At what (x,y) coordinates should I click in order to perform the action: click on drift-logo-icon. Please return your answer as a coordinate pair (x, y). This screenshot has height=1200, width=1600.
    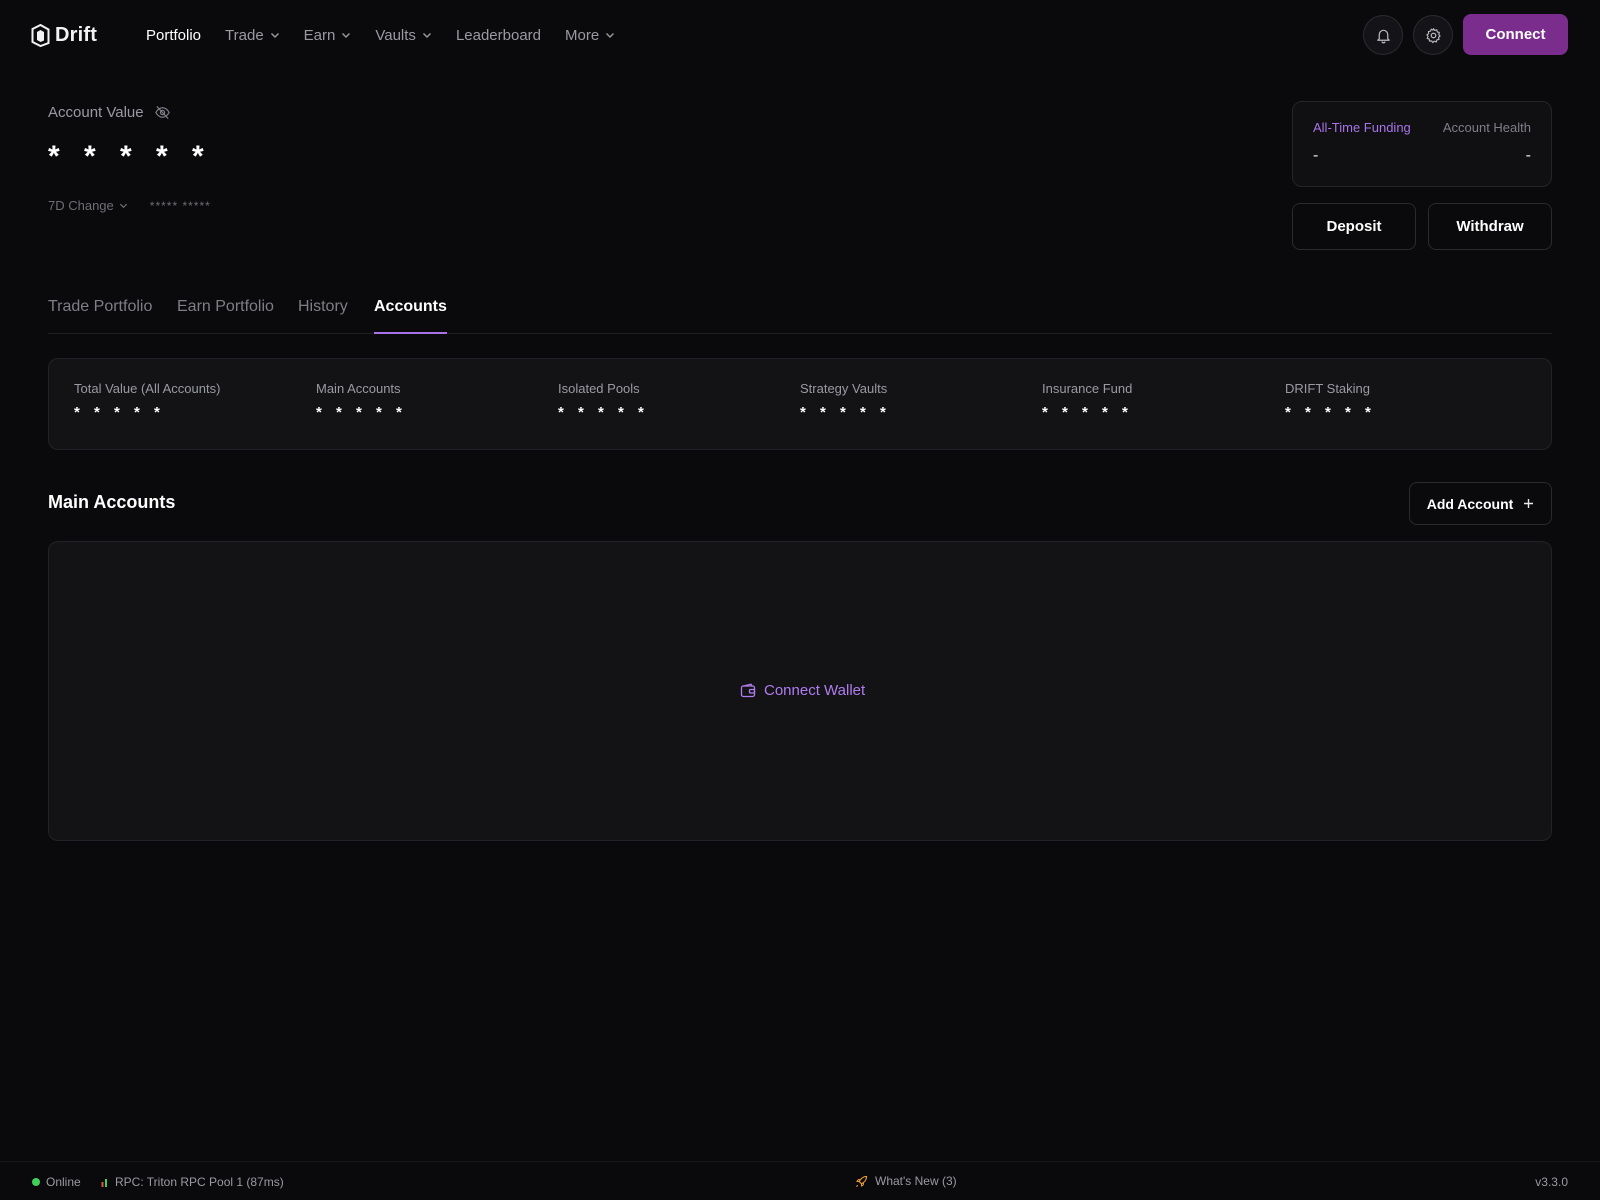
    Looking at the image, I should click on (40, 35).